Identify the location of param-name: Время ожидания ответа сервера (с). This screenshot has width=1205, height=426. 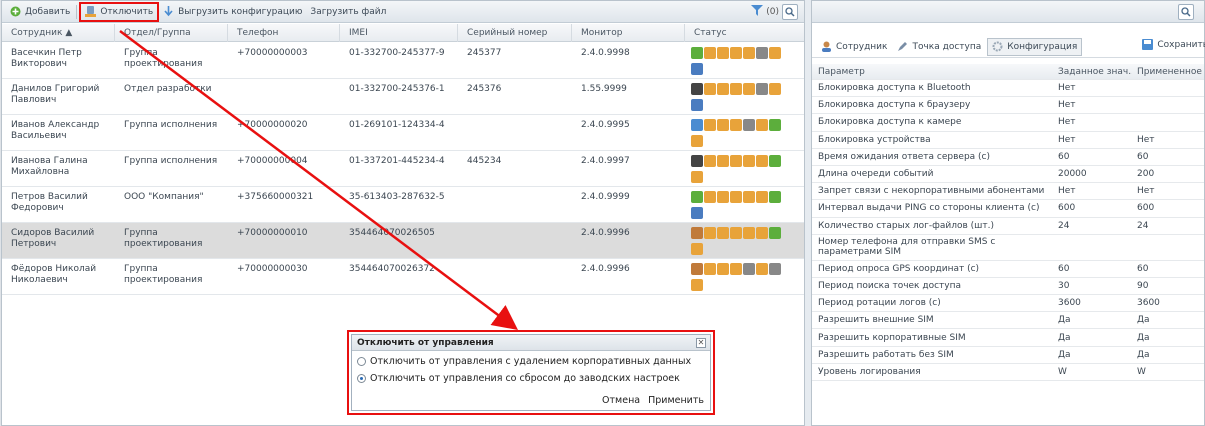
(904, 156).